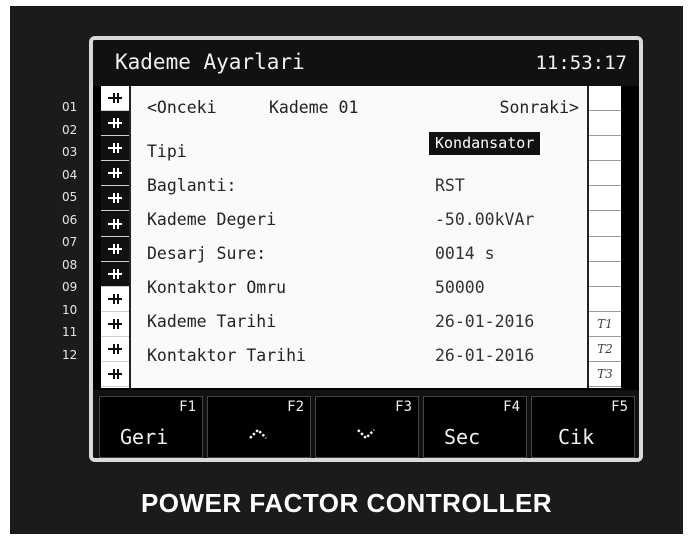 The width and height of the screenshot is (696, 537). Describe the element at coordinates (258, 433) in the screenshot. I see `up-arrow-icon` at that location.